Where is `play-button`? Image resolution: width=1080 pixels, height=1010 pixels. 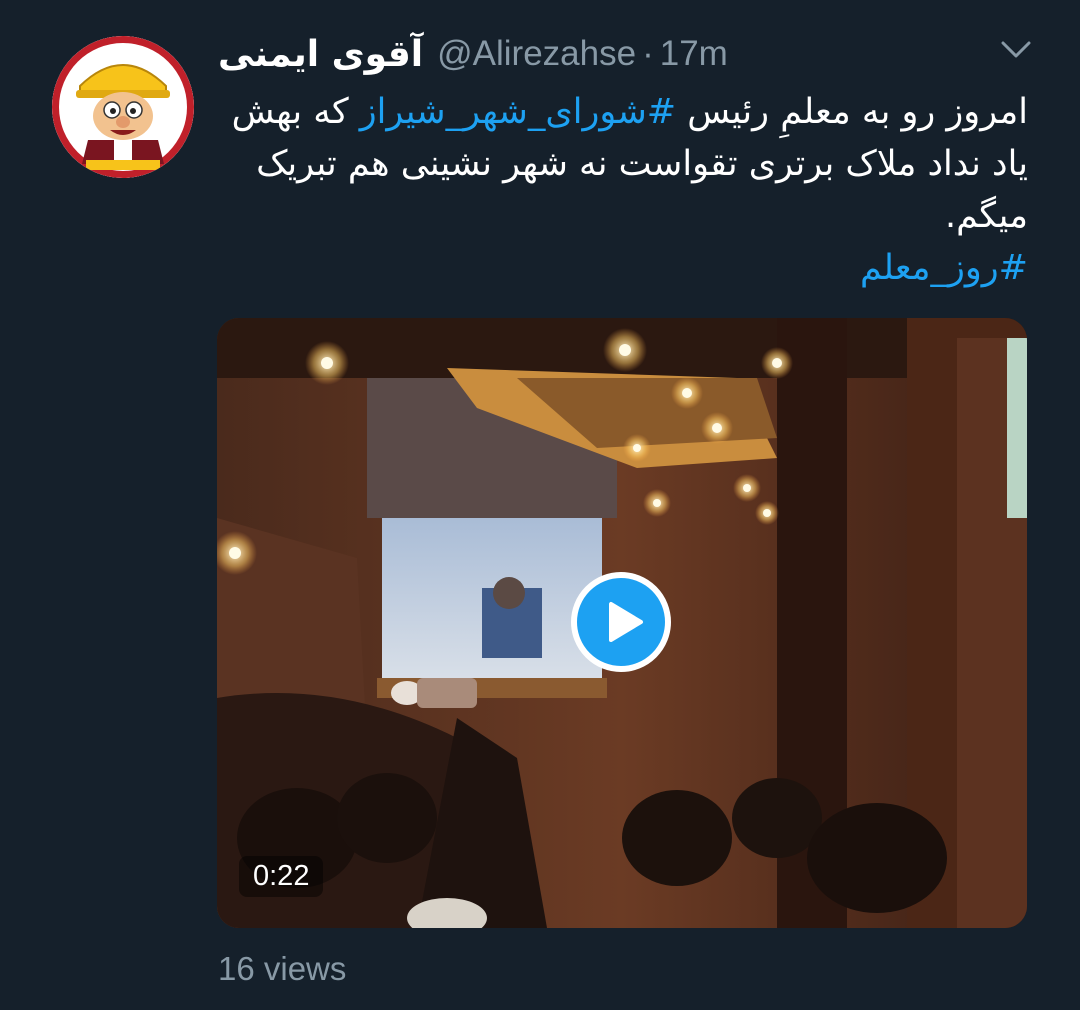
play-button is located at coordinates (621, 622).